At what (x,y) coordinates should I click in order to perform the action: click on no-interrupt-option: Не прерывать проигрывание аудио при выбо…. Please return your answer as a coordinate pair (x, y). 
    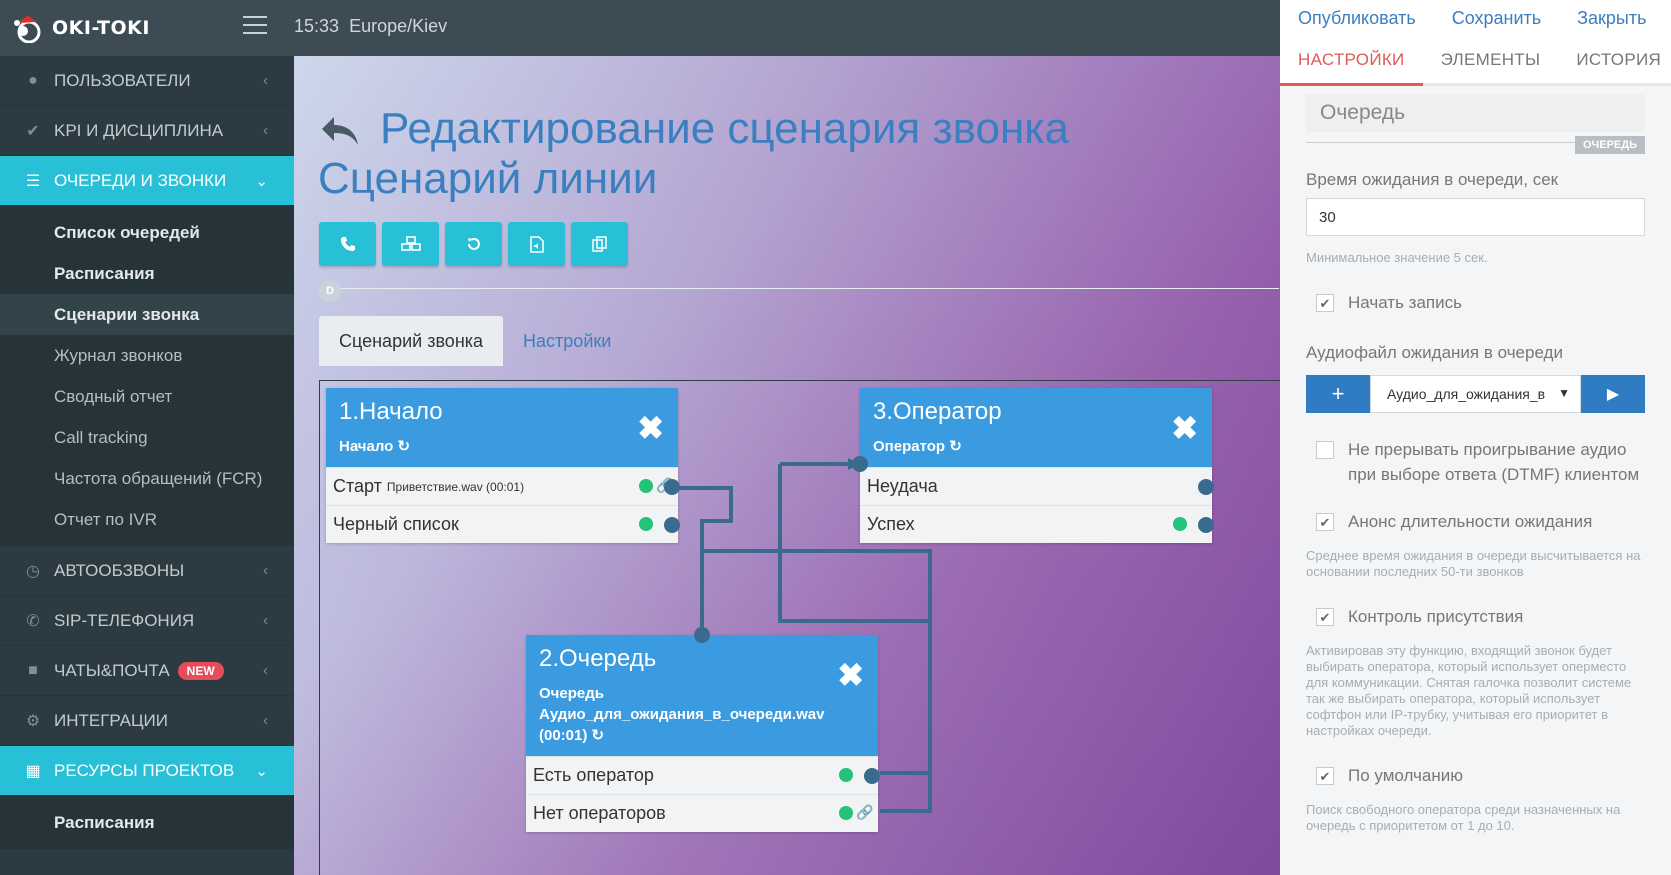
    Looking at the image, I should click on (1475, 462).